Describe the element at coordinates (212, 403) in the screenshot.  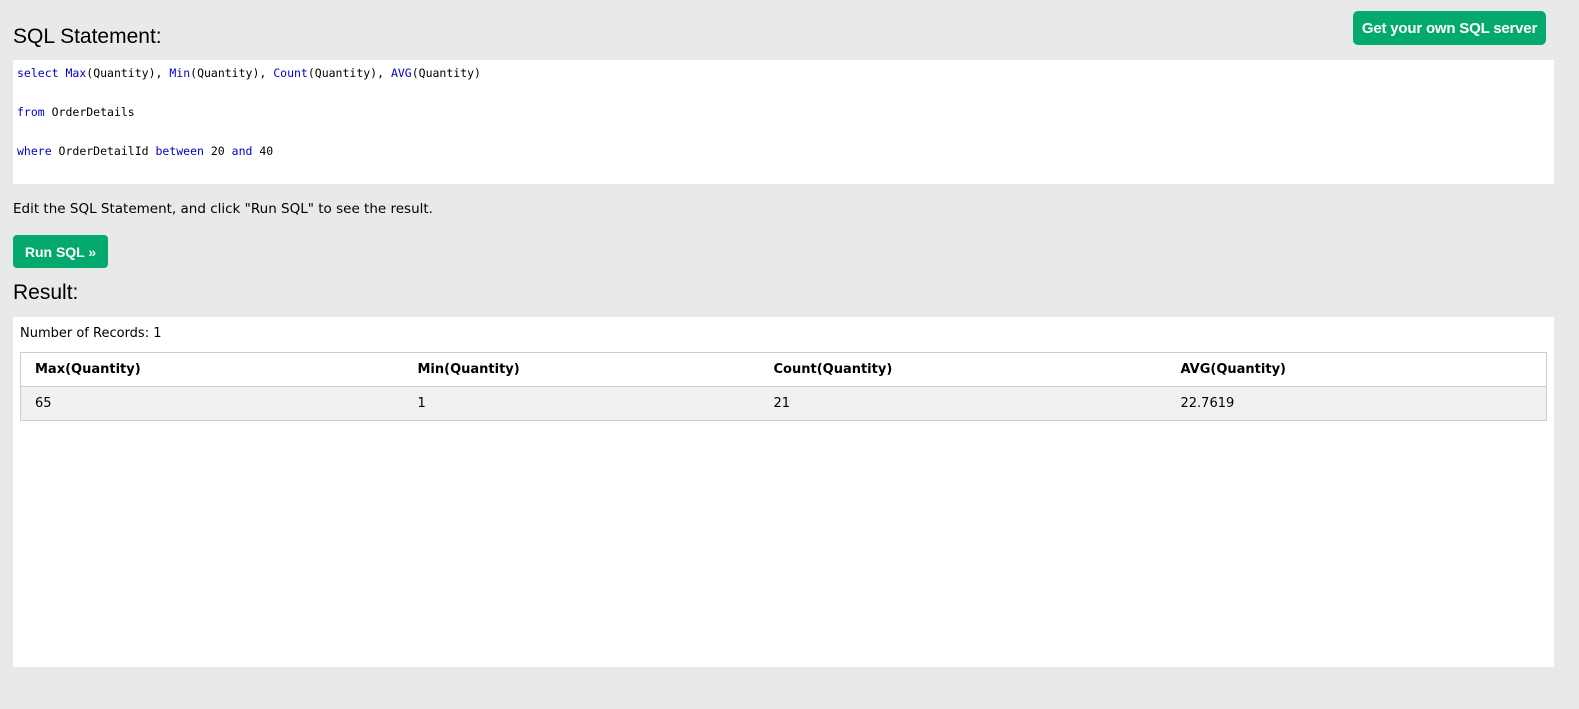
I see `table-cell: 65` at that location.